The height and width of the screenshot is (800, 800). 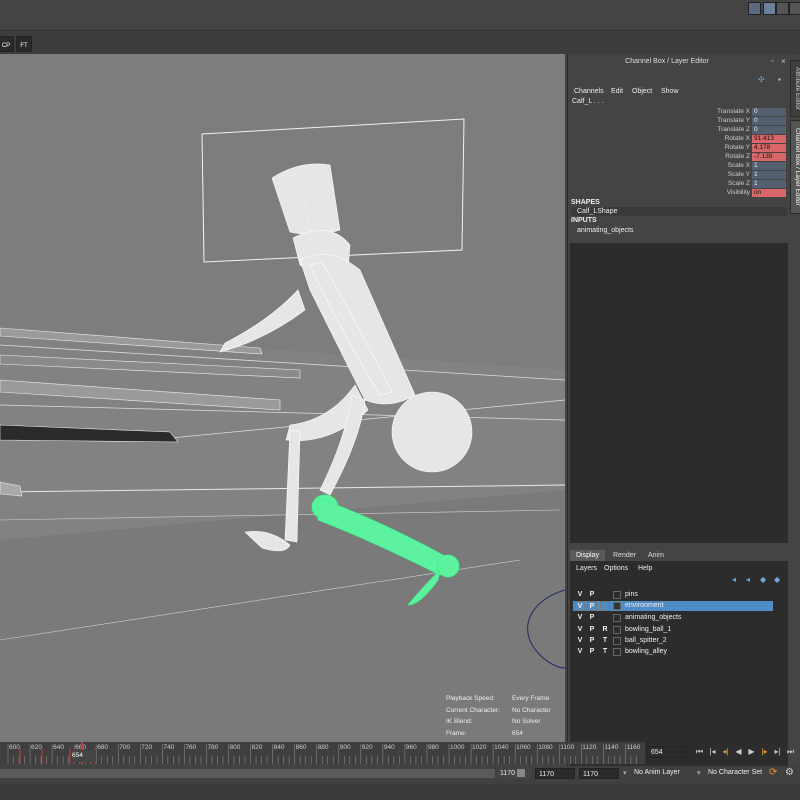 I want to click on translate-z-field: 0, so click(x=769, y=130).